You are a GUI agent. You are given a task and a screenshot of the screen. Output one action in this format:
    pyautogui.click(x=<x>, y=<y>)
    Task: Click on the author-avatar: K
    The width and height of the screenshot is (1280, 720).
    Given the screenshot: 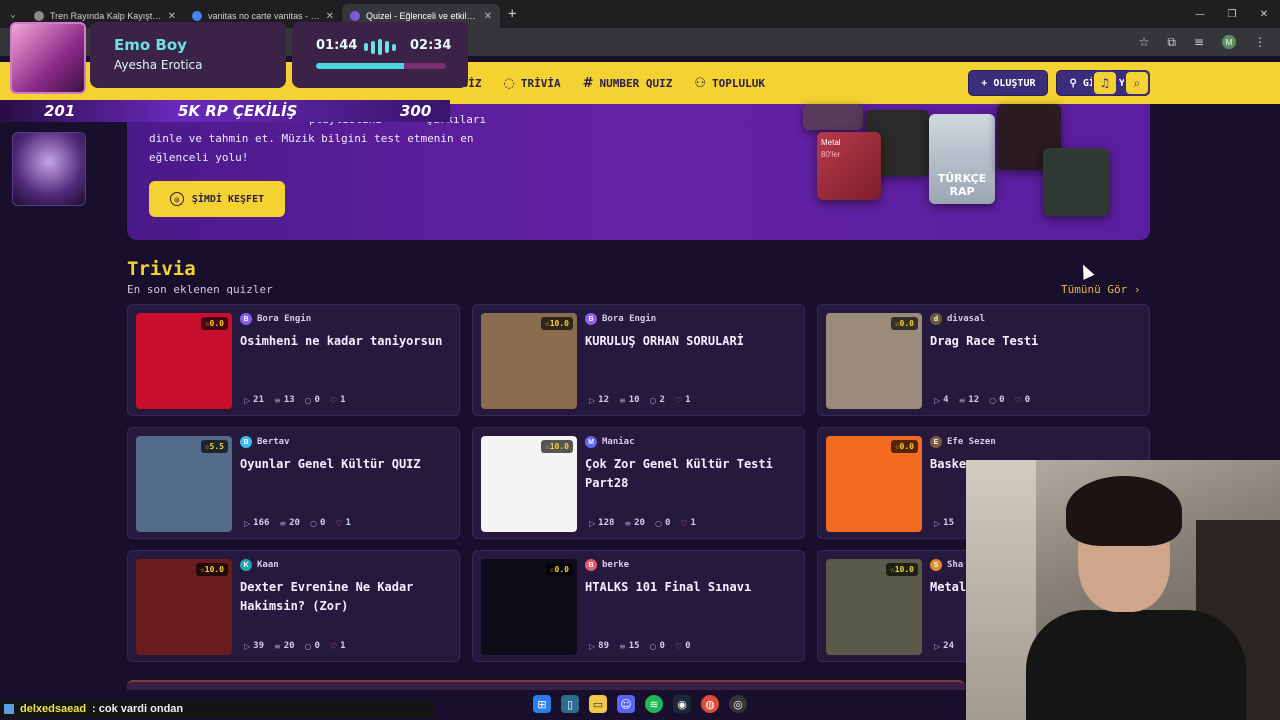 What is the action you would take?
    pyautogui.click(x=246, y=565)
    